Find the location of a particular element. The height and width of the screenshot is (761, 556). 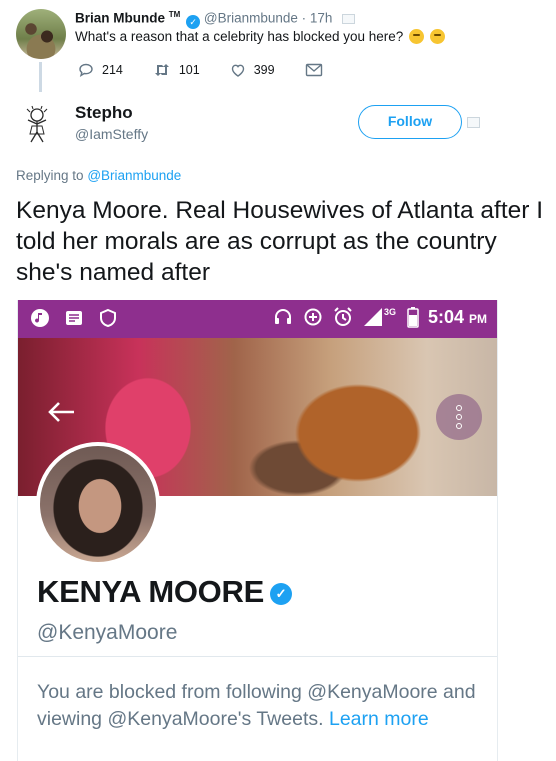

retweet-action: 101 is located at coordinates (176, 70).